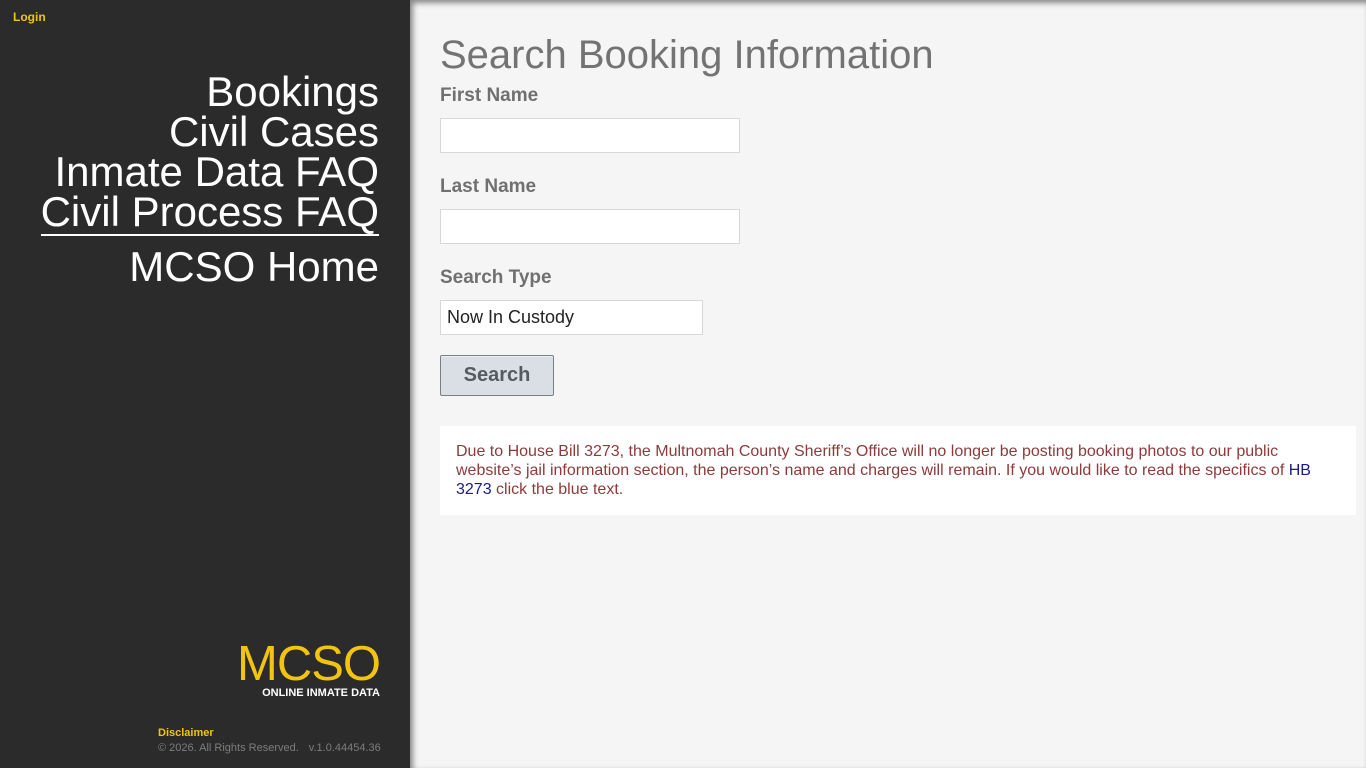 This screenshot has height=768, width=1366. I want to click on nav-link-civil-process-faq: Civil Process FAQ, so click(209, 213).